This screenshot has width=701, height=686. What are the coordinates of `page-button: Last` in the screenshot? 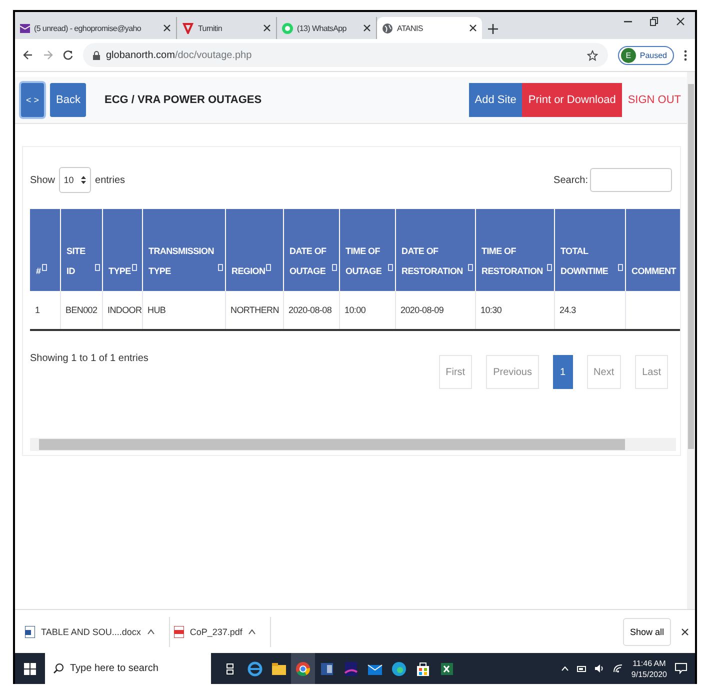 It's located at (651, 372).